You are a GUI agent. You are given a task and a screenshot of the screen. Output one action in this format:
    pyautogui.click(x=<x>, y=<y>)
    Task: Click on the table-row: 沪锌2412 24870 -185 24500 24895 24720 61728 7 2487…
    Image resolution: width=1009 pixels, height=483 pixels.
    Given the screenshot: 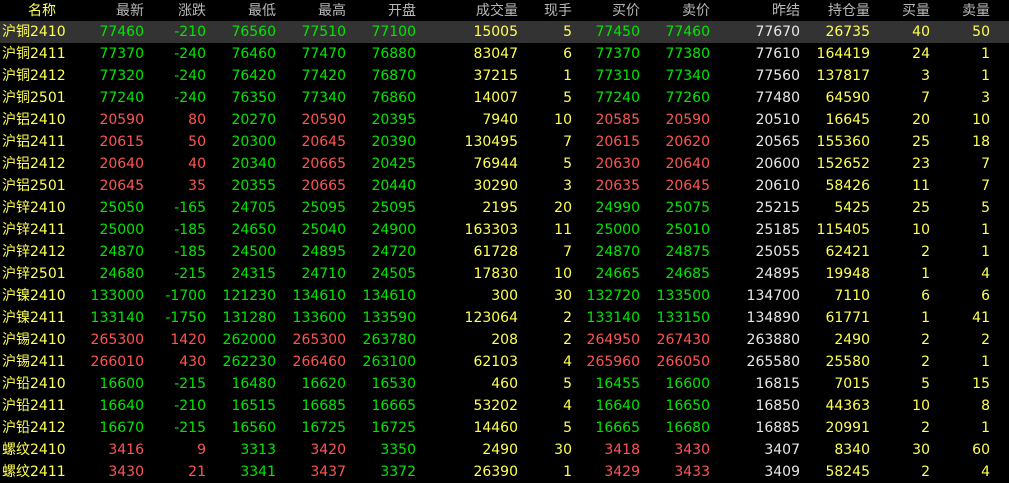 What is the action you would take?
    pyautogui.click(x=504, y=252)
    